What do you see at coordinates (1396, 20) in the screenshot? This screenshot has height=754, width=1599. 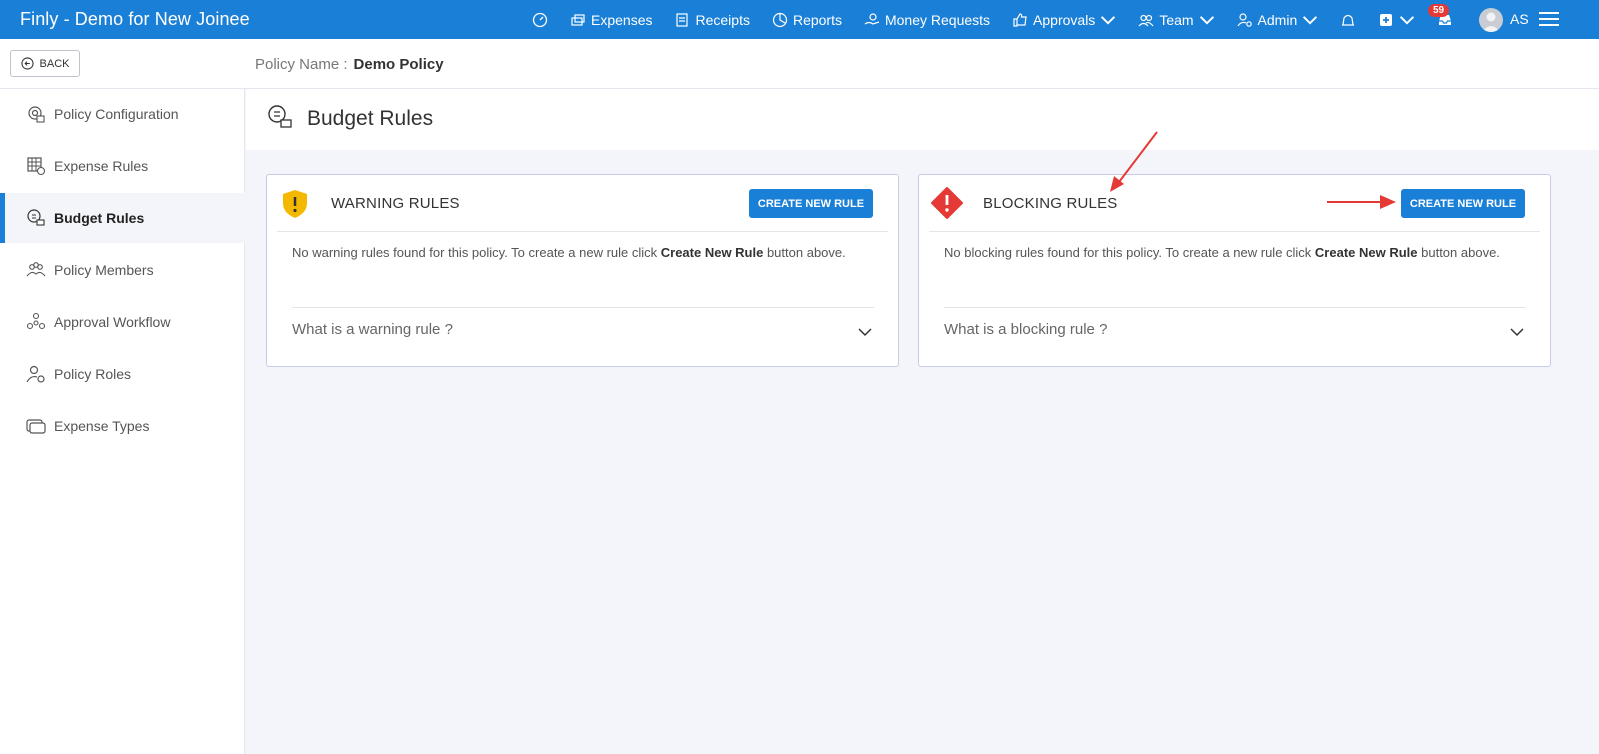 I see `nav-add-new` at bounding box center [1396, 20].